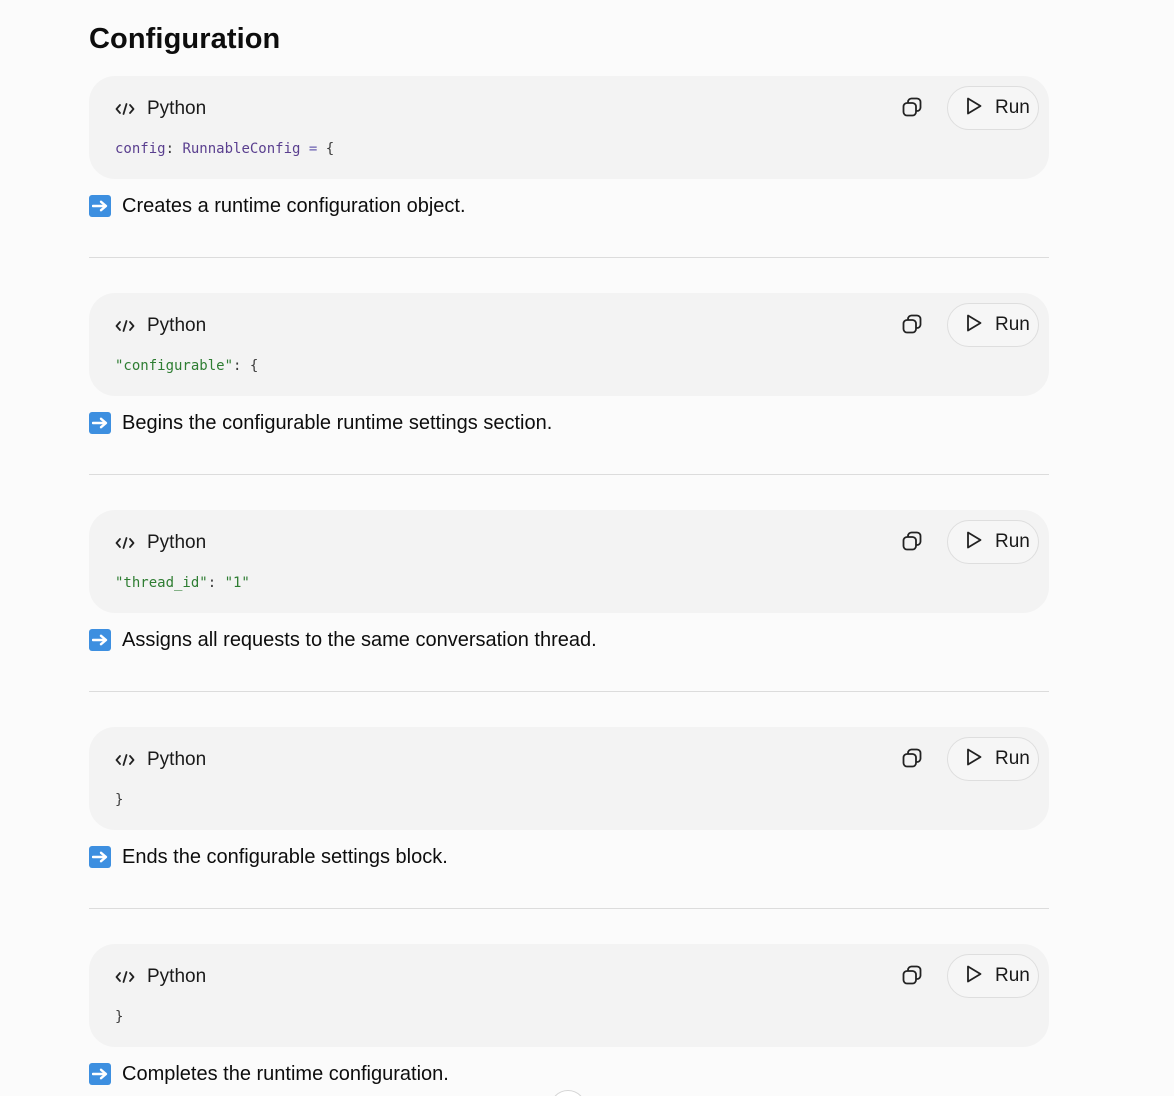 This screenshot has height=1096, width=1174. I want to click on code-line: "configurable": {, so click(186, 366).